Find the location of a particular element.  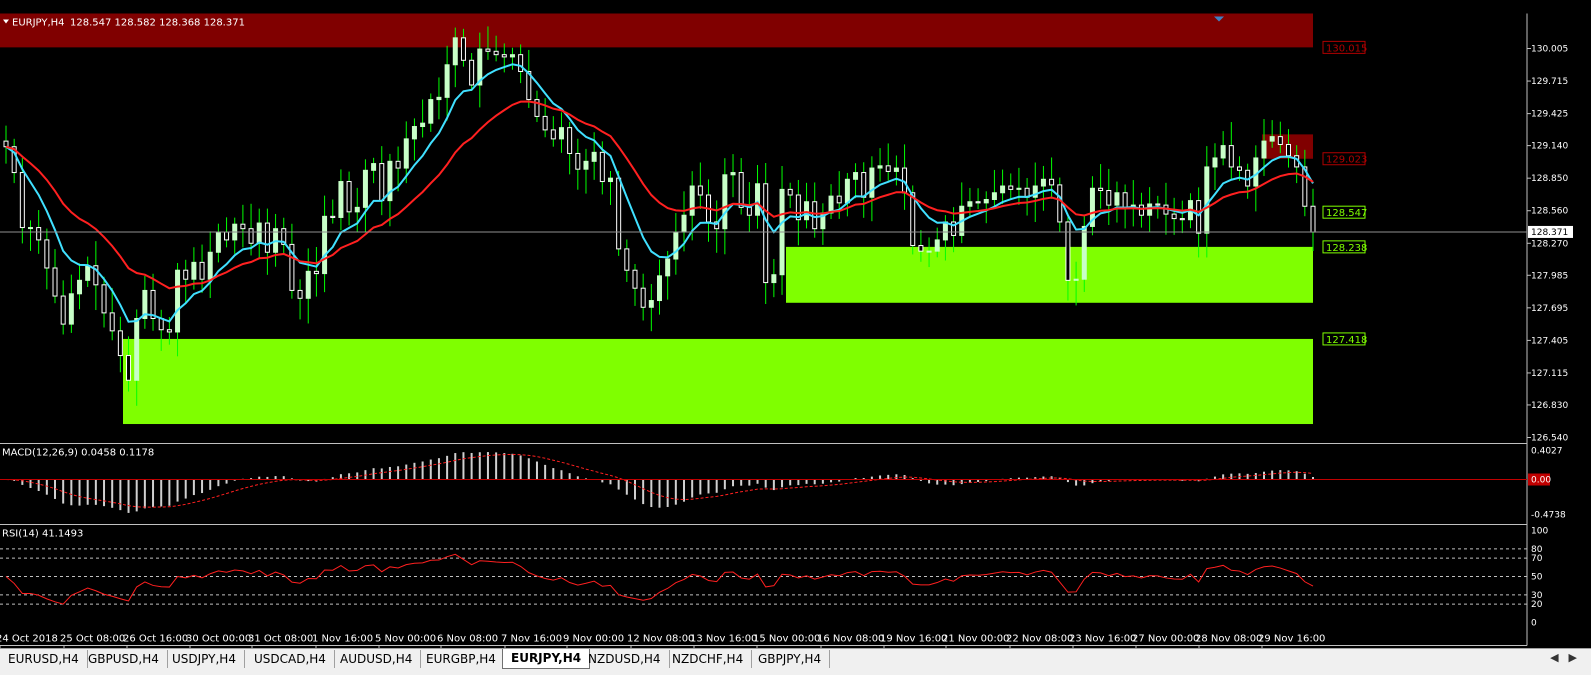

rsi-axis-label: 50 is located at coordinates (1537, 578).